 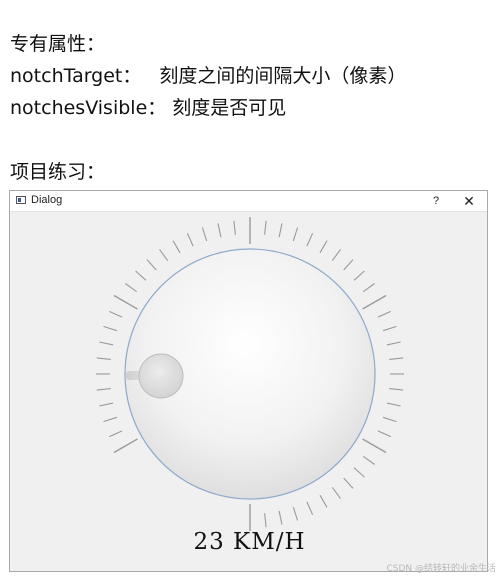 I want to click on property-notchtarget: notchTarget： 刻度之间的间隔大小（像素）, so click(x=208, y=76).